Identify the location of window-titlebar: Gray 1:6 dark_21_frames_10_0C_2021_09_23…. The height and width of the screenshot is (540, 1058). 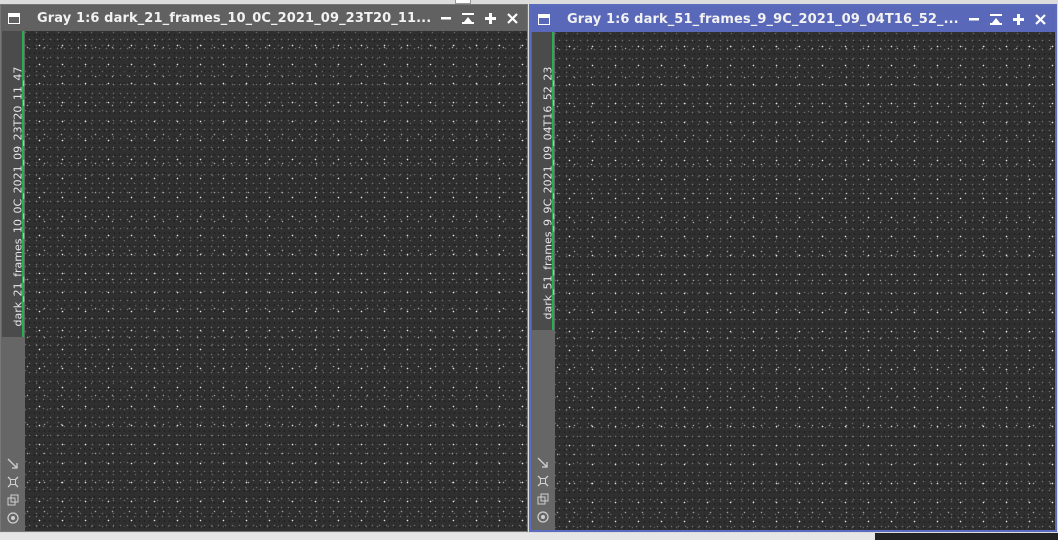
(264, 18).